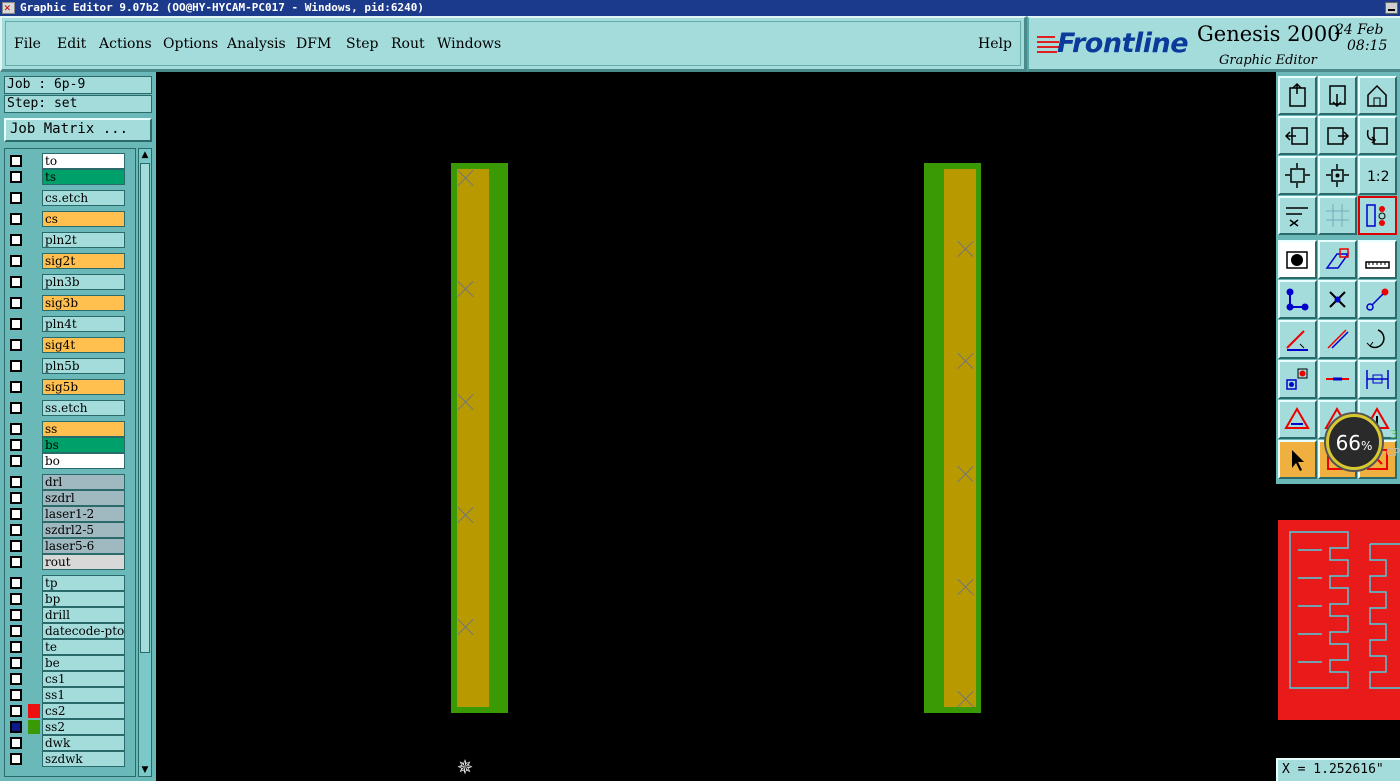  I want to click on layer-row-bs: bs, so click(71, 445).